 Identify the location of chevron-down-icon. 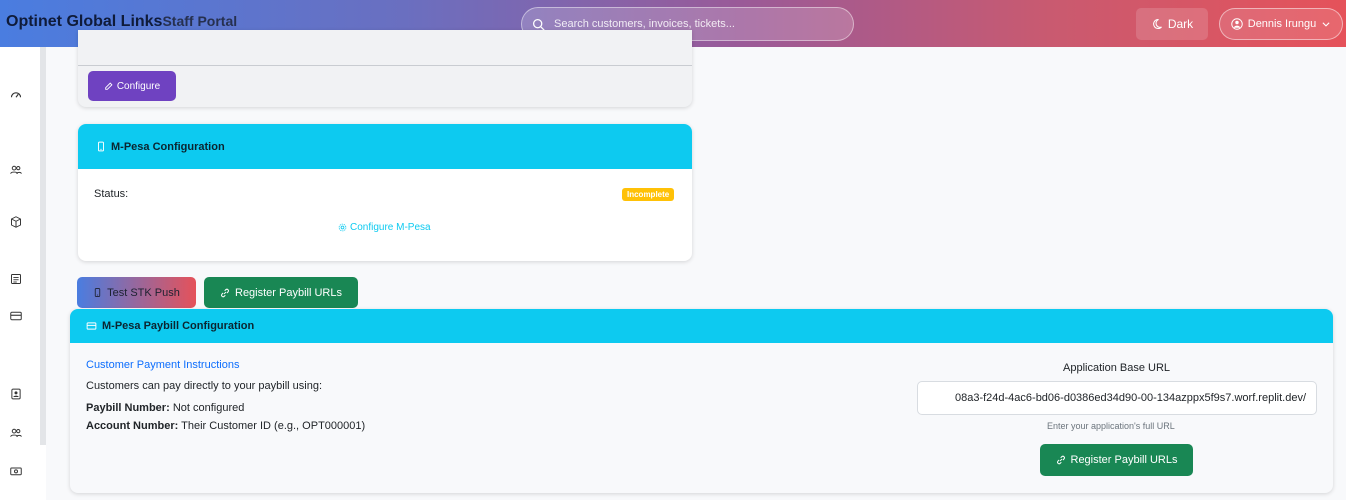
(1326, 24).